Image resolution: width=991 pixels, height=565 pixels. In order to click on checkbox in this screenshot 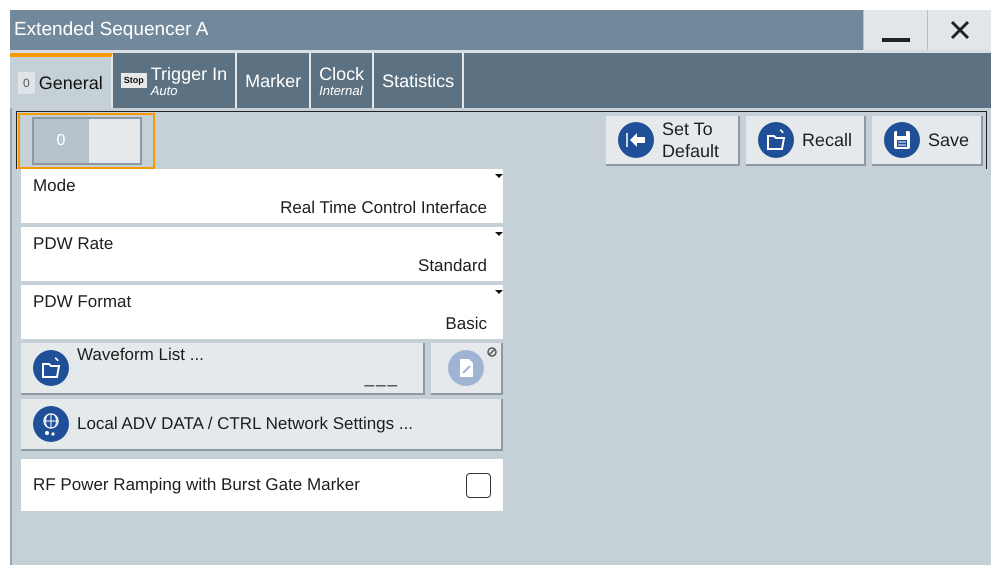, I will do `click(478, 485)`.